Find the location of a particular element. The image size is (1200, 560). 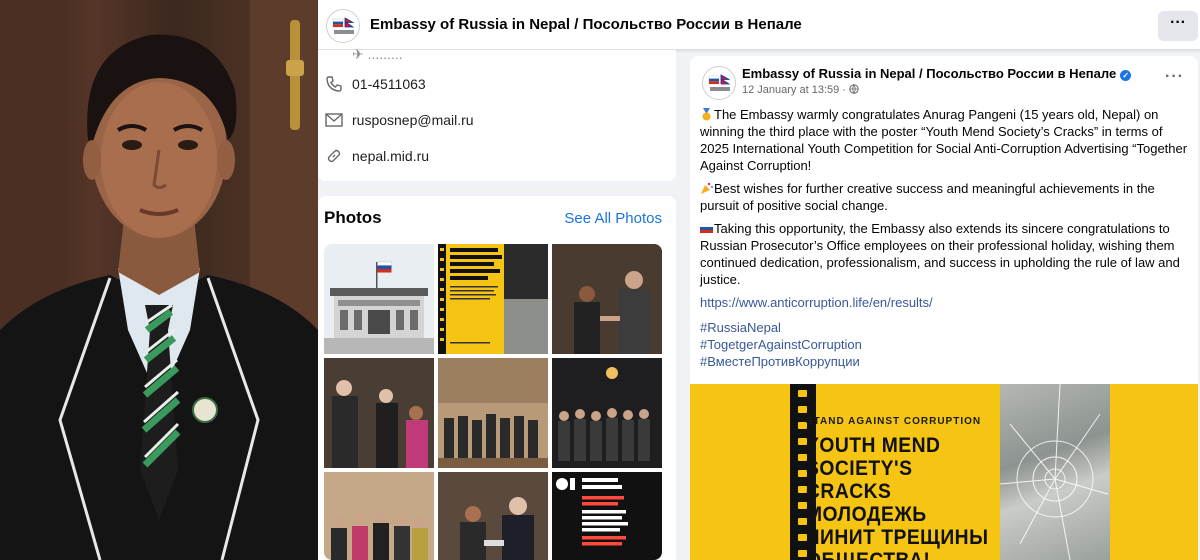

intro-phone-row: 01-4511063 is located at coordinates (375, 84).